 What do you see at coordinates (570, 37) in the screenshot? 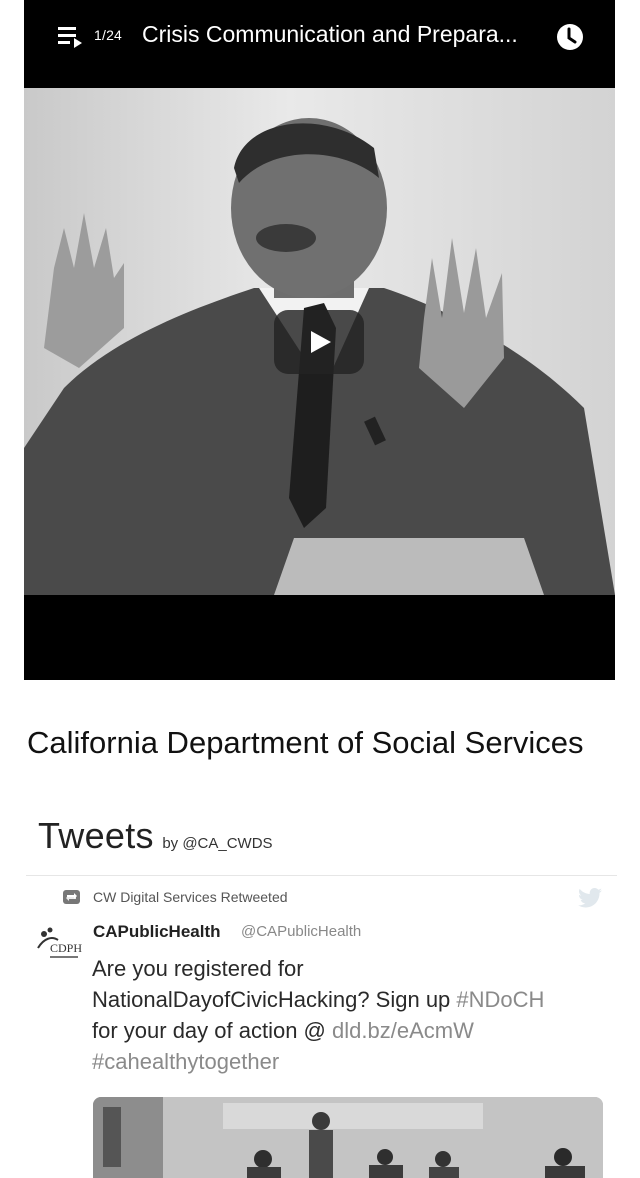
I see `clock-icon` at bounding box center [570, 37].